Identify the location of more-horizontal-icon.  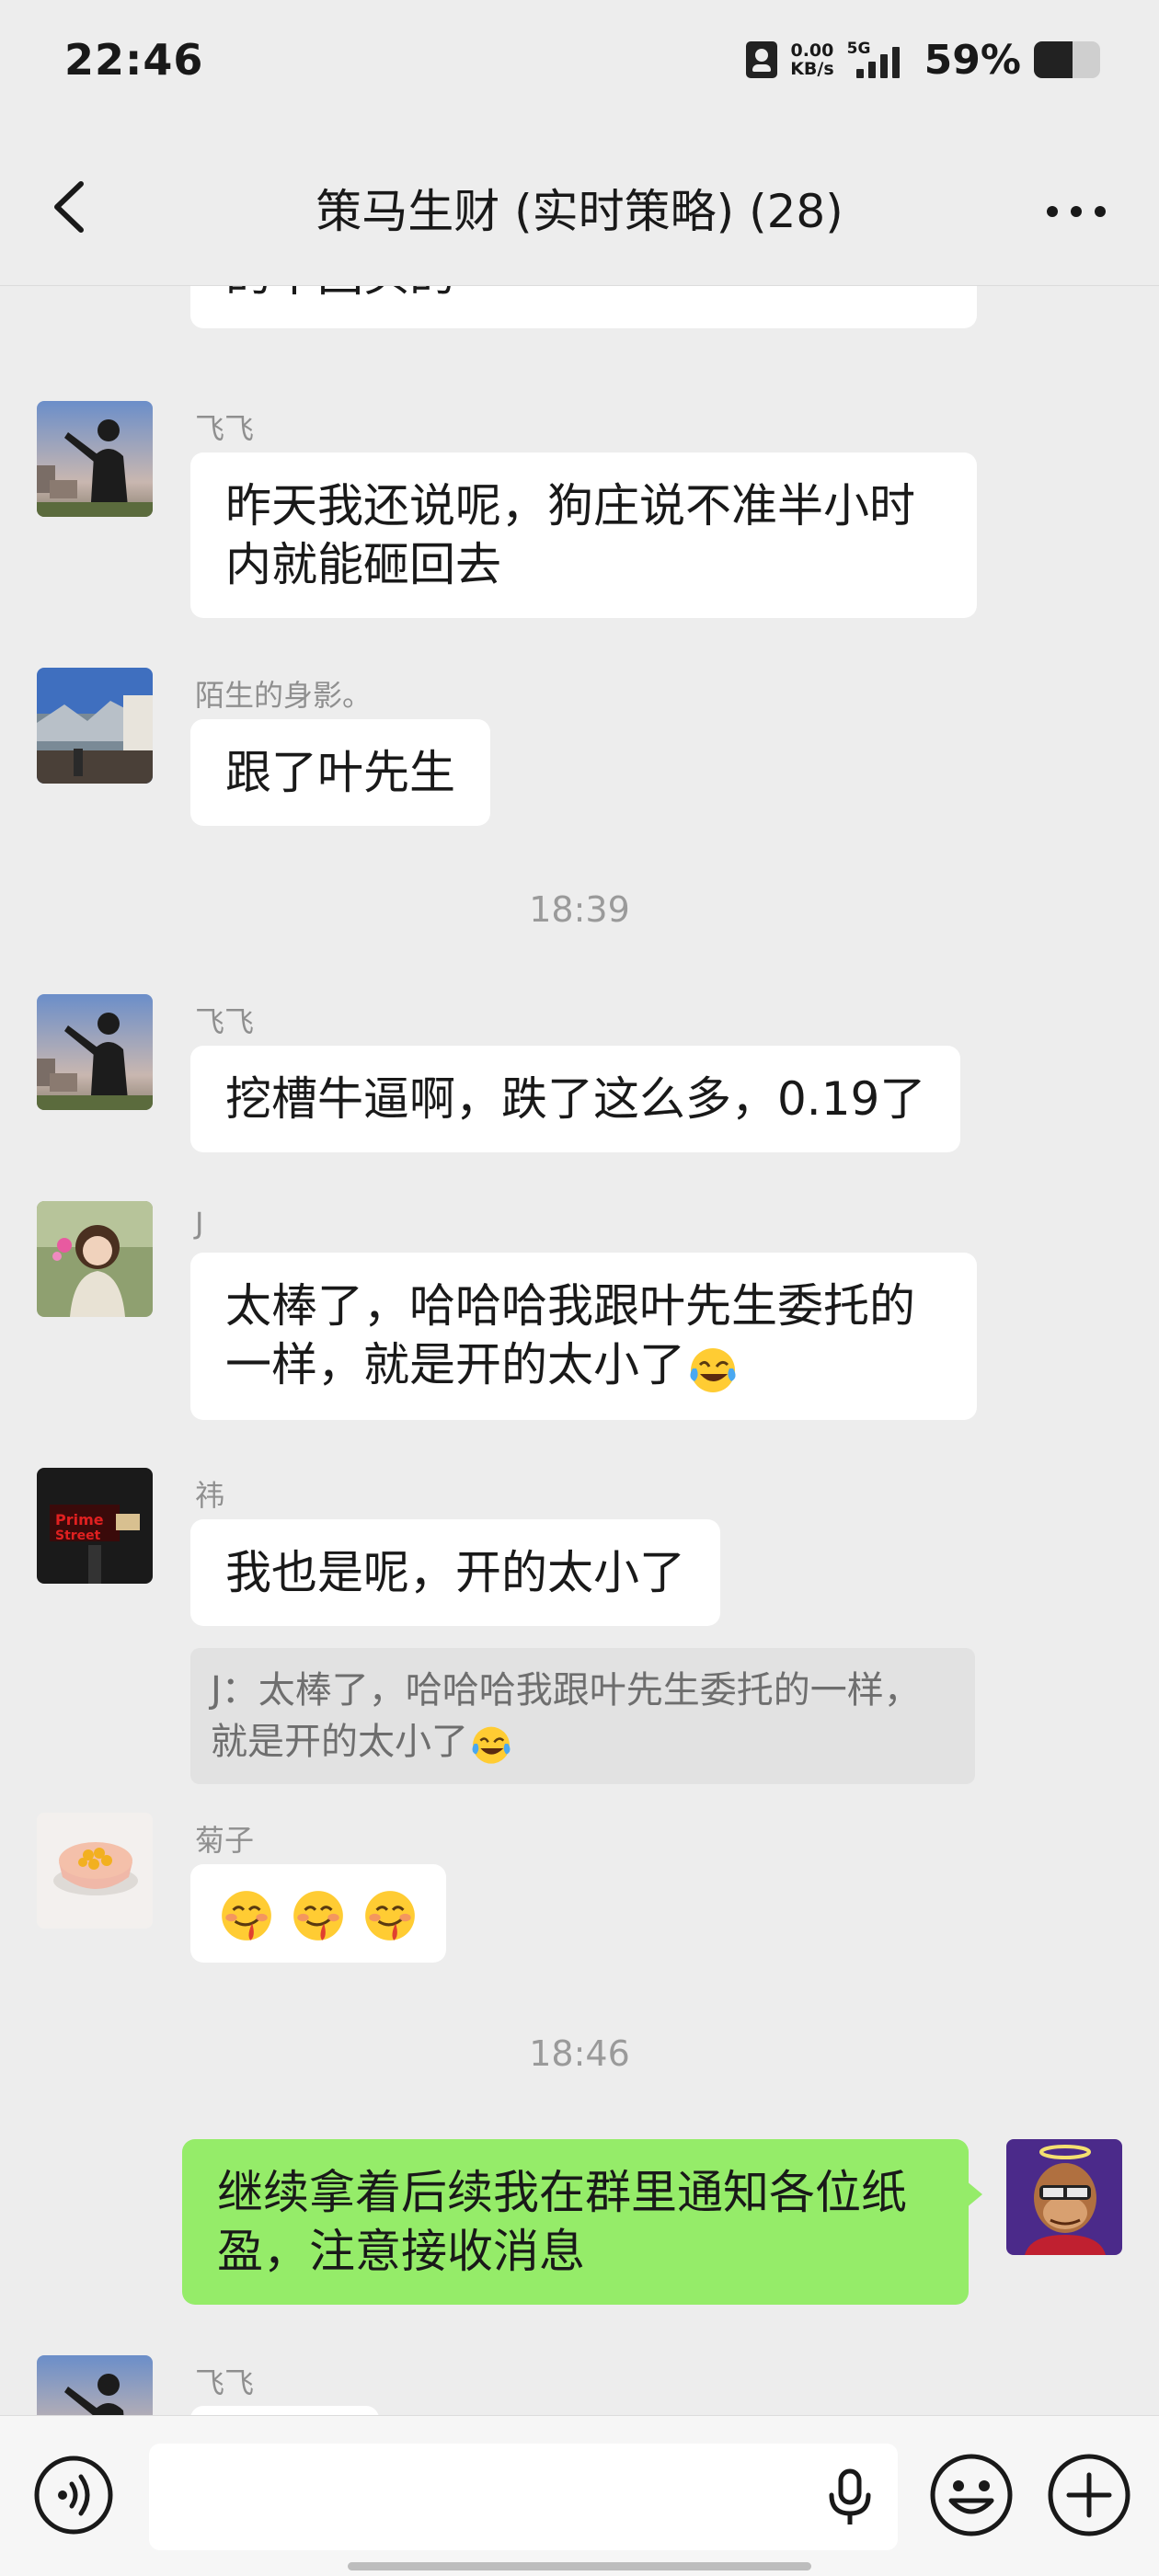
(1076, 211).